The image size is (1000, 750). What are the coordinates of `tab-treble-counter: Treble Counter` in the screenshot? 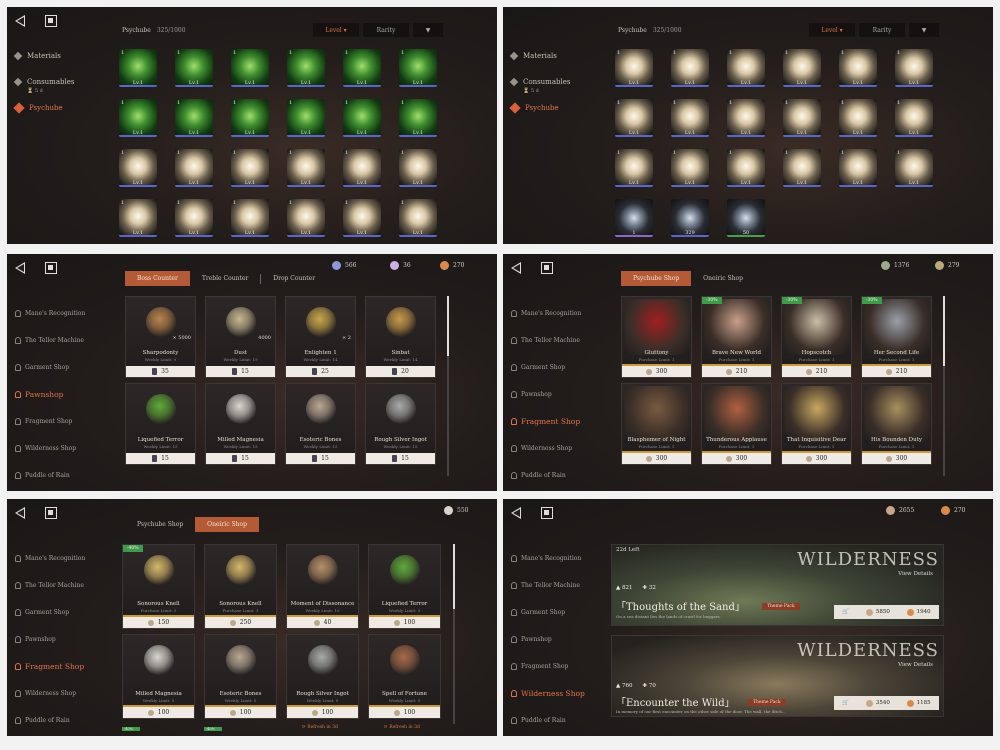 It's located at (225, 278).